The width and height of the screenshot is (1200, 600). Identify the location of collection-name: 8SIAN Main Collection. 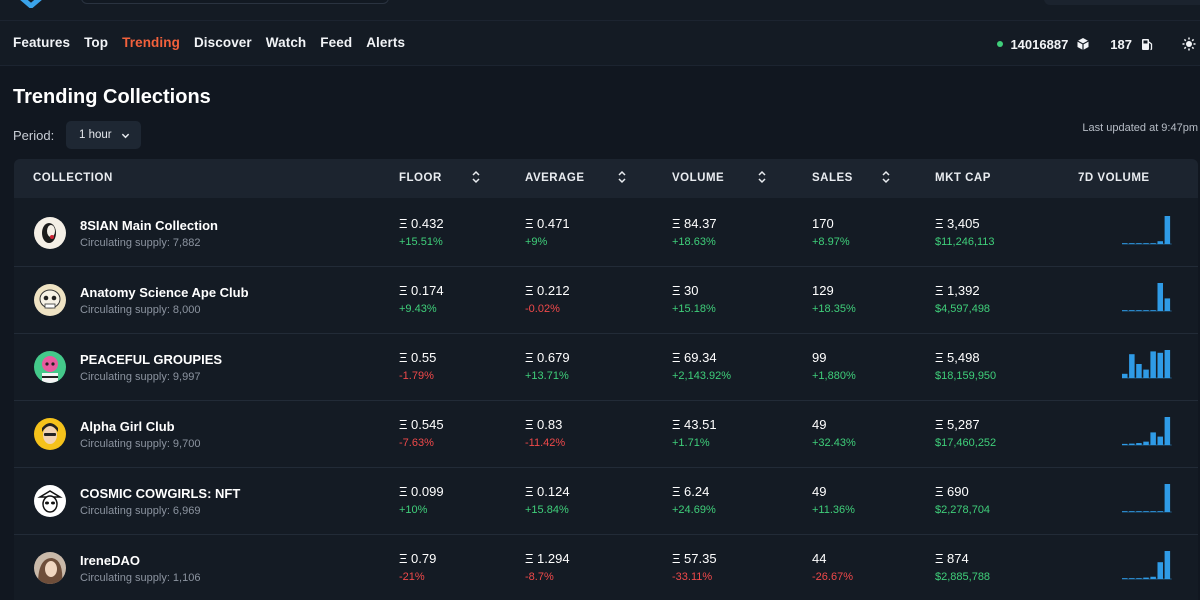
(149, 225).